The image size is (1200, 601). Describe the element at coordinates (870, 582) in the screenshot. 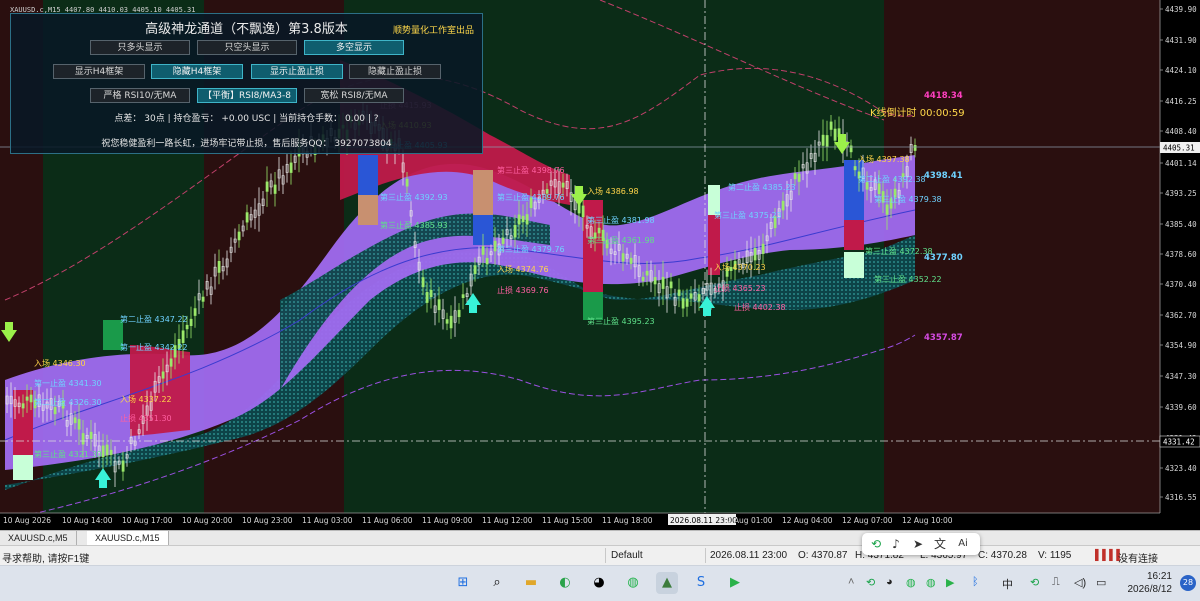

I see `tray-app-icon: ⟲` at that location.